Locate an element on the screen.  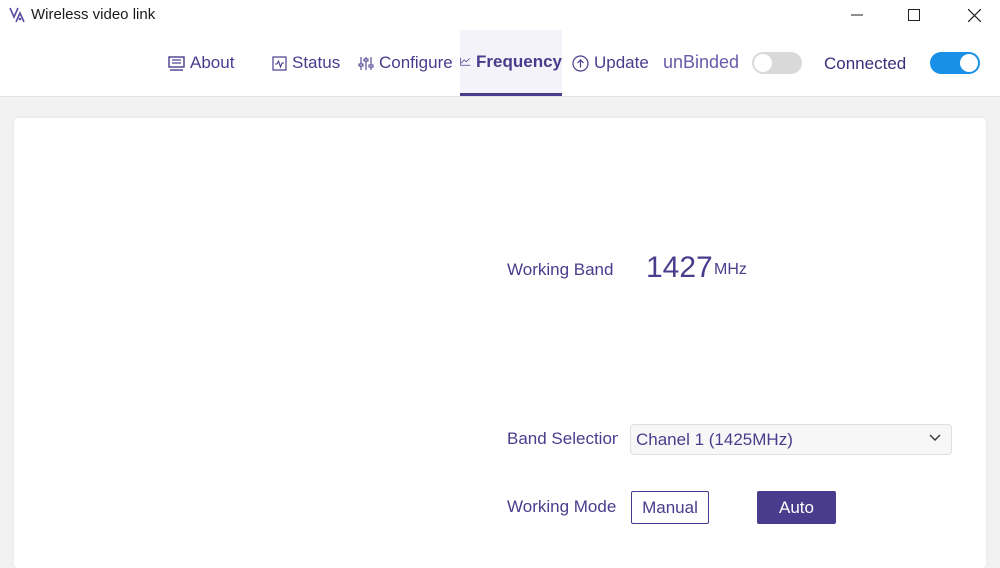
close-icon is located at coordinates (974, 15).